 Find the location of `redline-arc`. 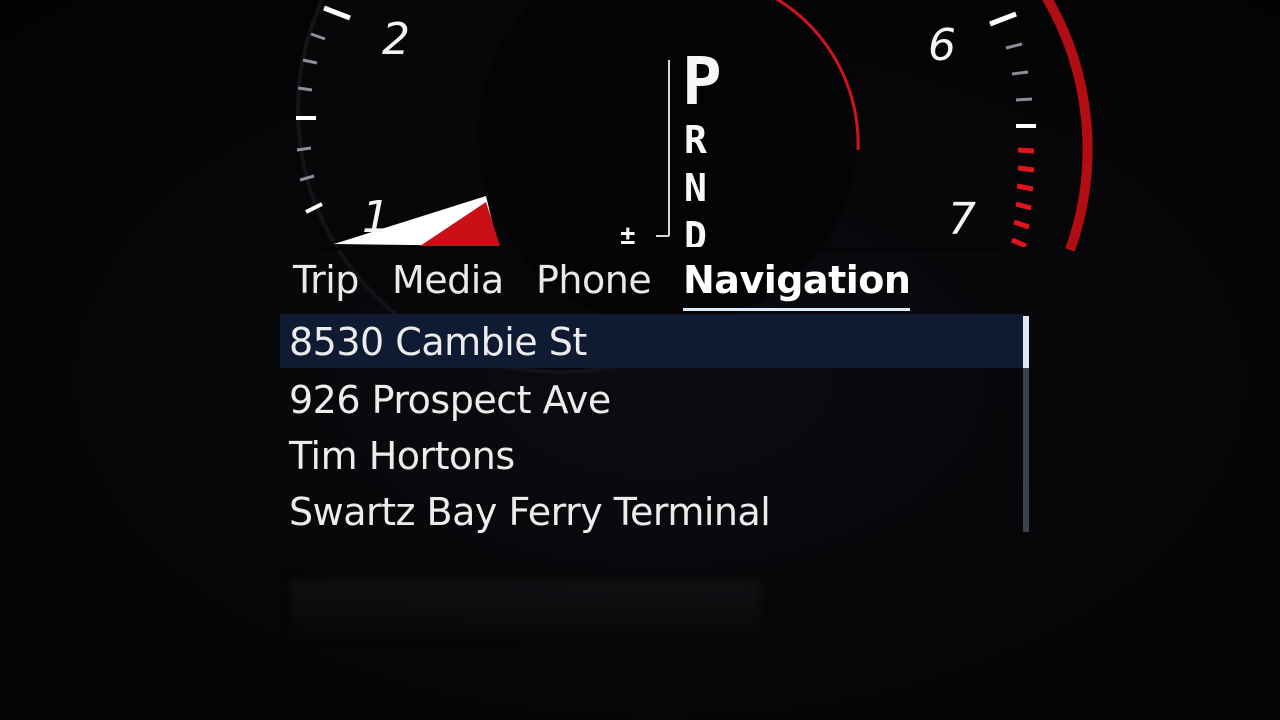

redline-arc is located at coordinates (1067, 126).